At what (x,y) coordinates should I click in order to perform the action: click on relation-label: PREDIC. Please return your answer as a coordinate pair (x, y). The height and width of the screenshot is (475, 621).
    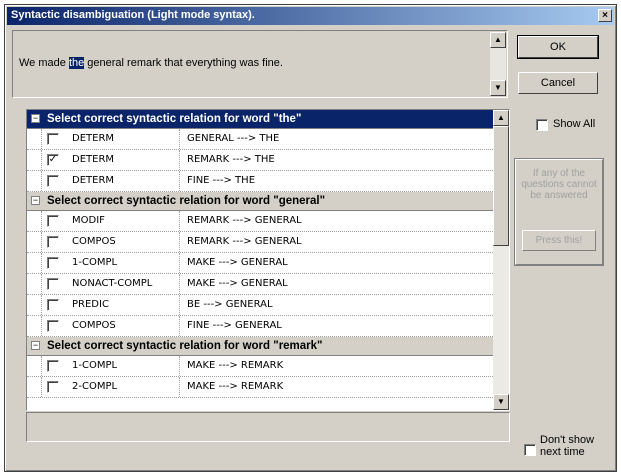
    Looking at the image, I should click on (90, 304).